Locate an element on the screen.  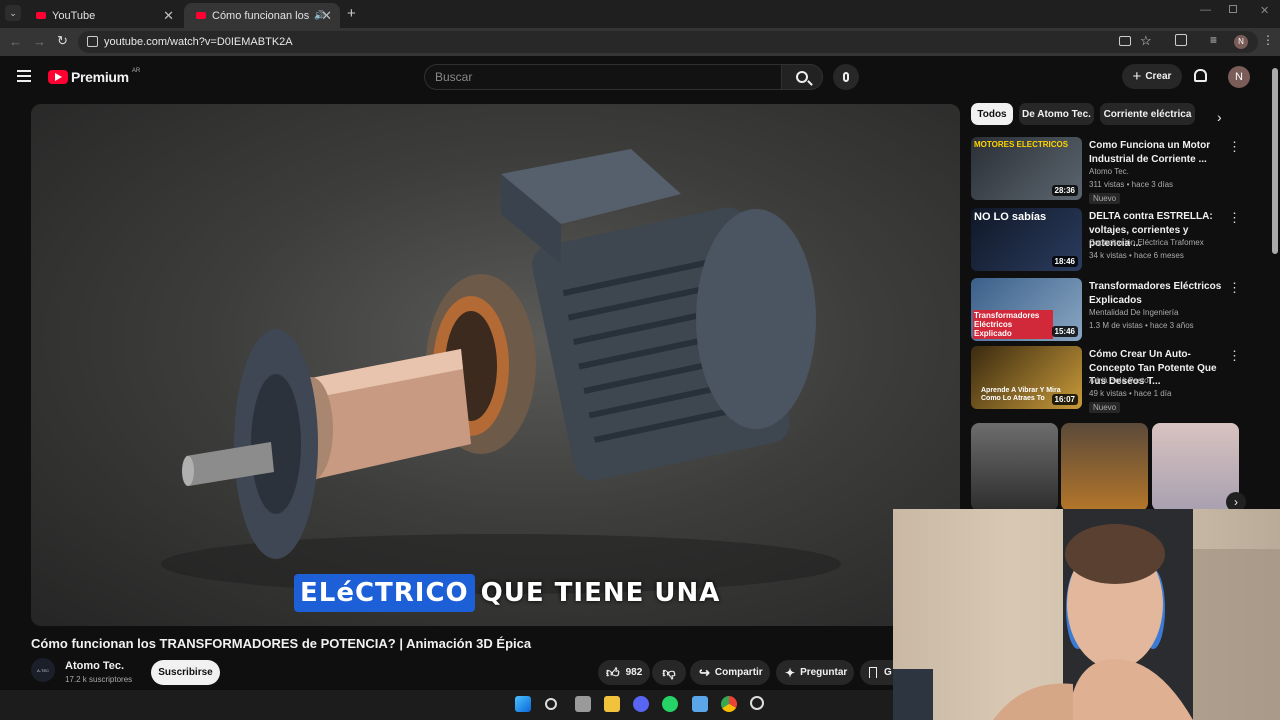
reload-icon: ↻ is located at coordinates (62, 41).